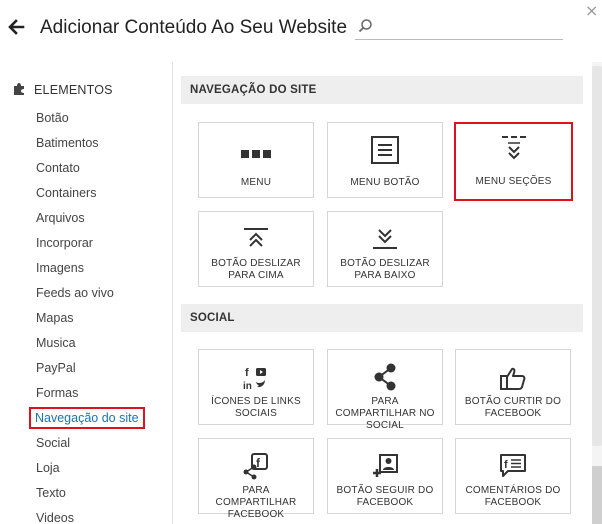 The height and width of the screenshot is (524, 602). What do you see at coordinates (56, 343) in the screenshot?
I see `sidebar-item-label: Musica` at bounding box center [56, 343].